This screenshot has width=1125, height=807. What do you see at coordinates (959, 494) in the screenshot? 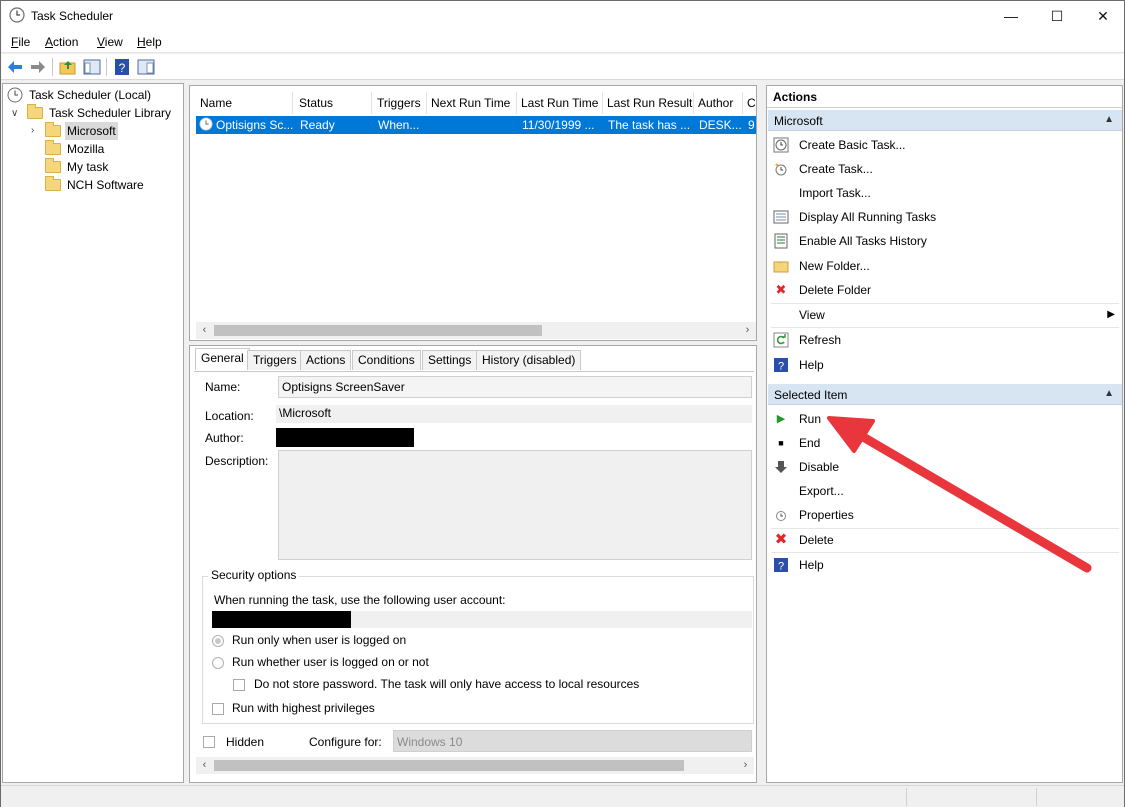
I see `annotation-arrow` at bounding box center [959, 494].